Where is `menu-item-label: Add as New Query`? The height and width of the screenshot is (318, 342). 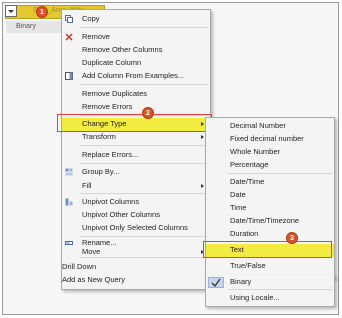
menu-item-label: Add as New Query is located at coordinates (93, 279).